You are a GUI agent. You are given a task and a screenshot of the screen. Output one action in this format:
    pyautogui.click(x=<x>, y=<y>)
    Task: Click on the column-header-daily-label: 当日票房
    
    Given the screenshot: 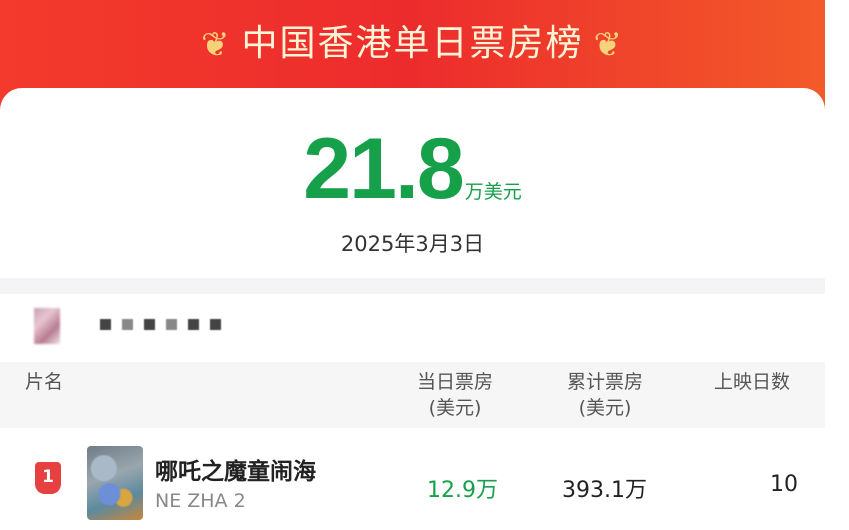 What is the action you would take?
    pyautogui.click(x=454, y=382)
    